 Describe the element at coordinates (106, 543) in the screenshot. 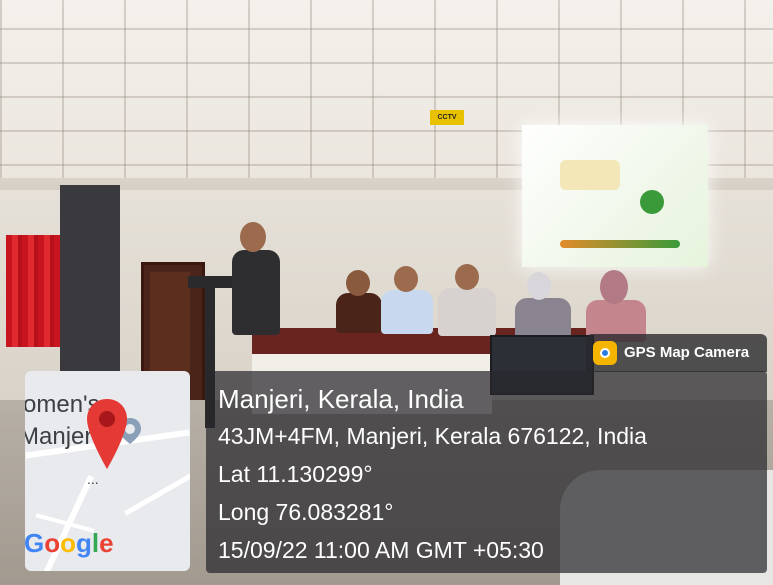

I see `google-logo-letter: e` at that location.